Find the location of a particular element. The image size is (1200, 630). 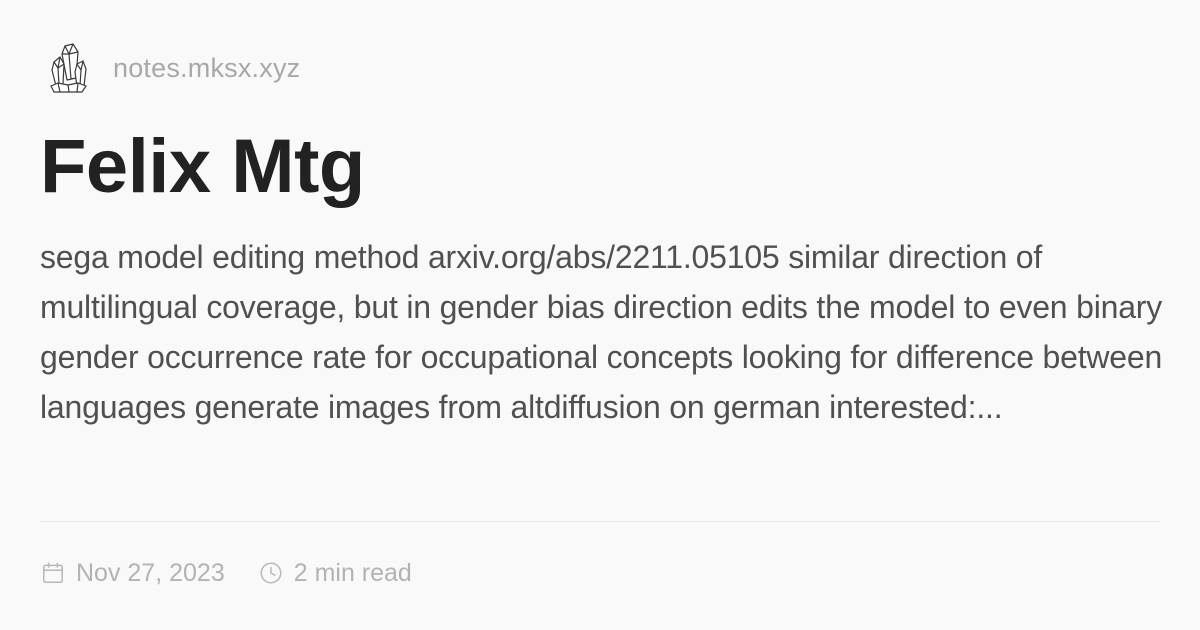

post-meta: Nov 27, 2023 2 min read is located at coordinates (226, 573).